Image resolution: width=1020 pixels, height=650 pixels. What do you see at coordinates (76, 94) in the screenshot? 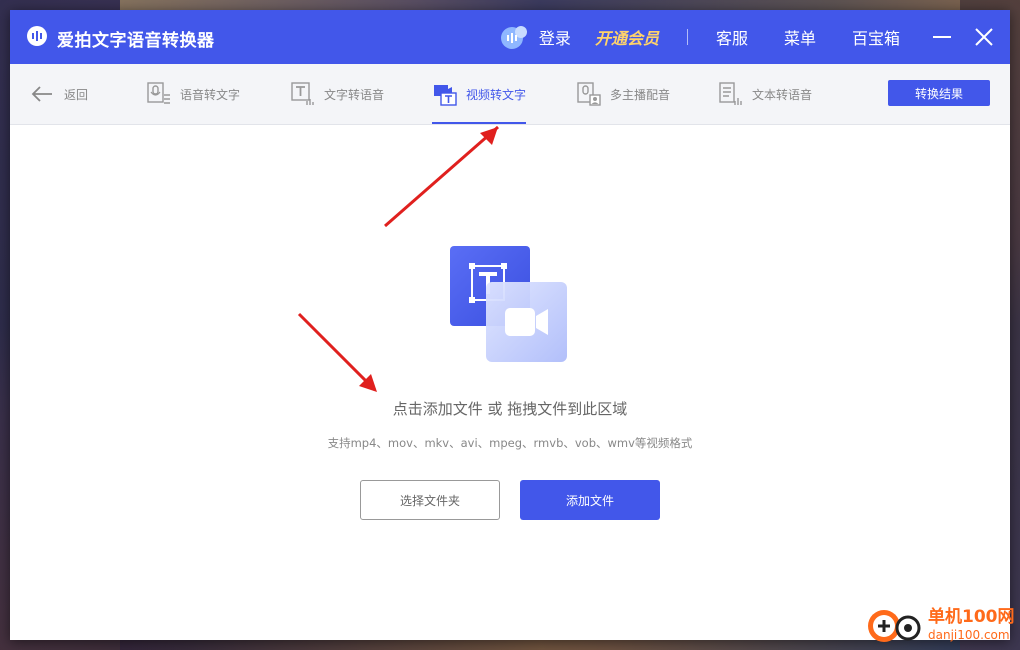
I see `back-label: 返回` at bounding box center [76, 94].